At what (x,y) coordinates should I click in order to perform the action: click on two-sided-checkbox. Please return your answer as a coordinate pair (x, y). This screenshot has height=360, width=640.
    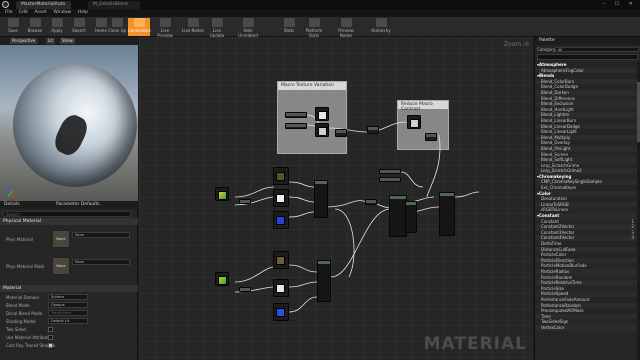
    Looking at the image, I should click on (50, 329).